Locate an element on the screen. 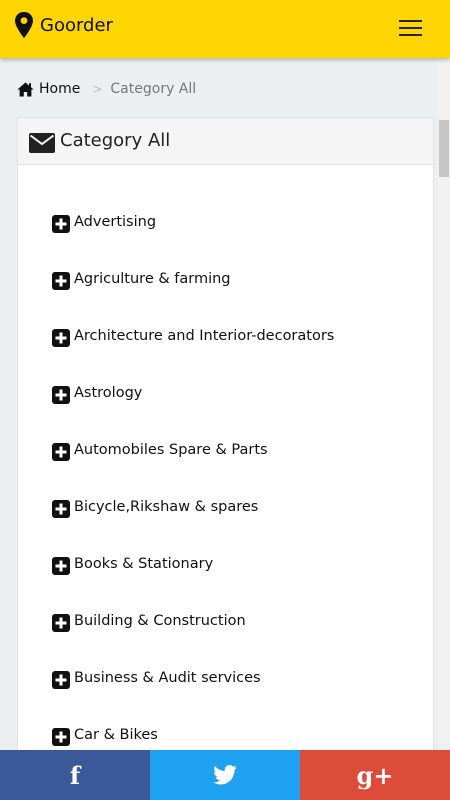 This screenshot has height=800, width=450. app-brand: Goorder is located at coordinates (76, 25).